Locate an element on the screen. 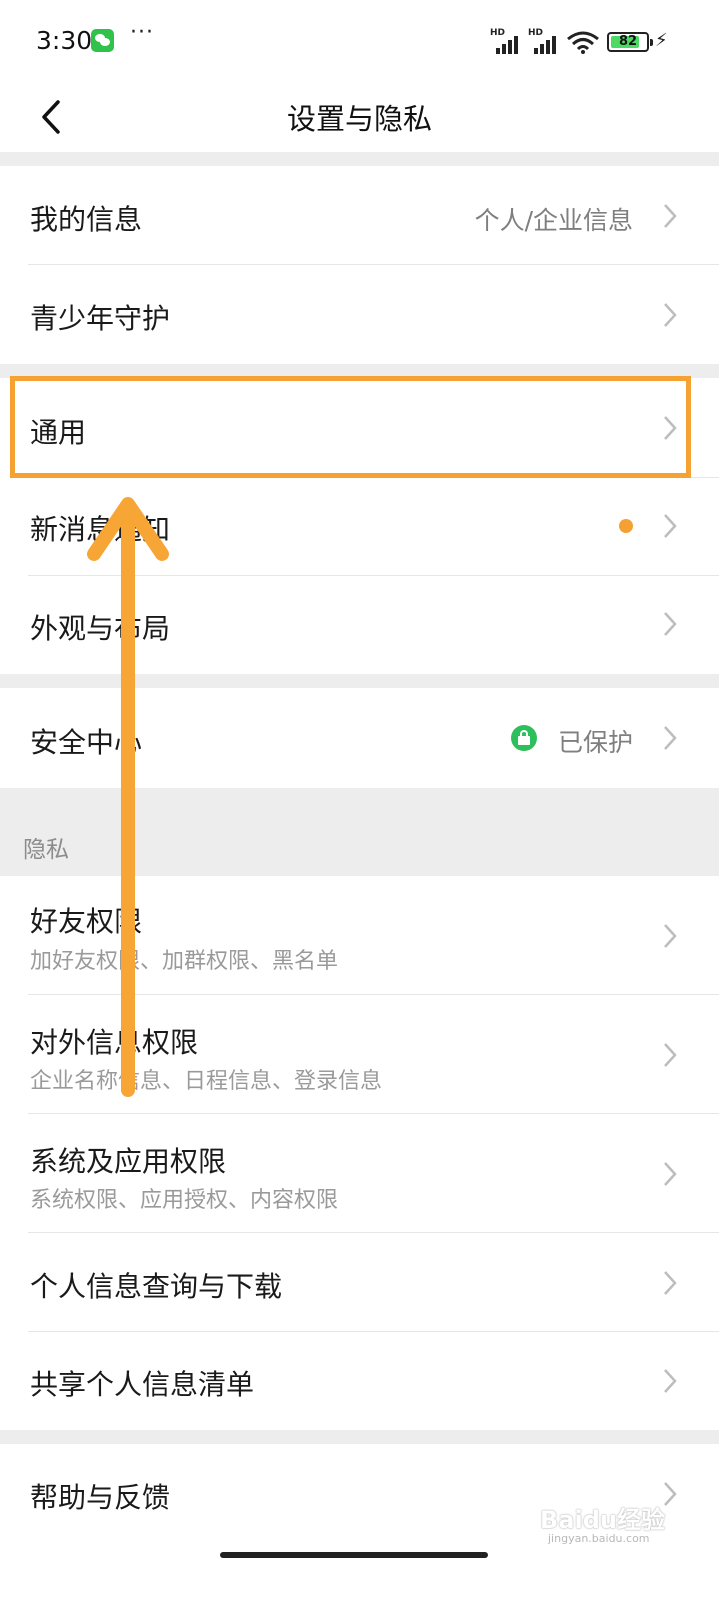 Image resolution: width=719 pixels, height=1600 pixels. baidu-watermark-url: jingyan.baidu.com is located at coordinates (599, 1538).